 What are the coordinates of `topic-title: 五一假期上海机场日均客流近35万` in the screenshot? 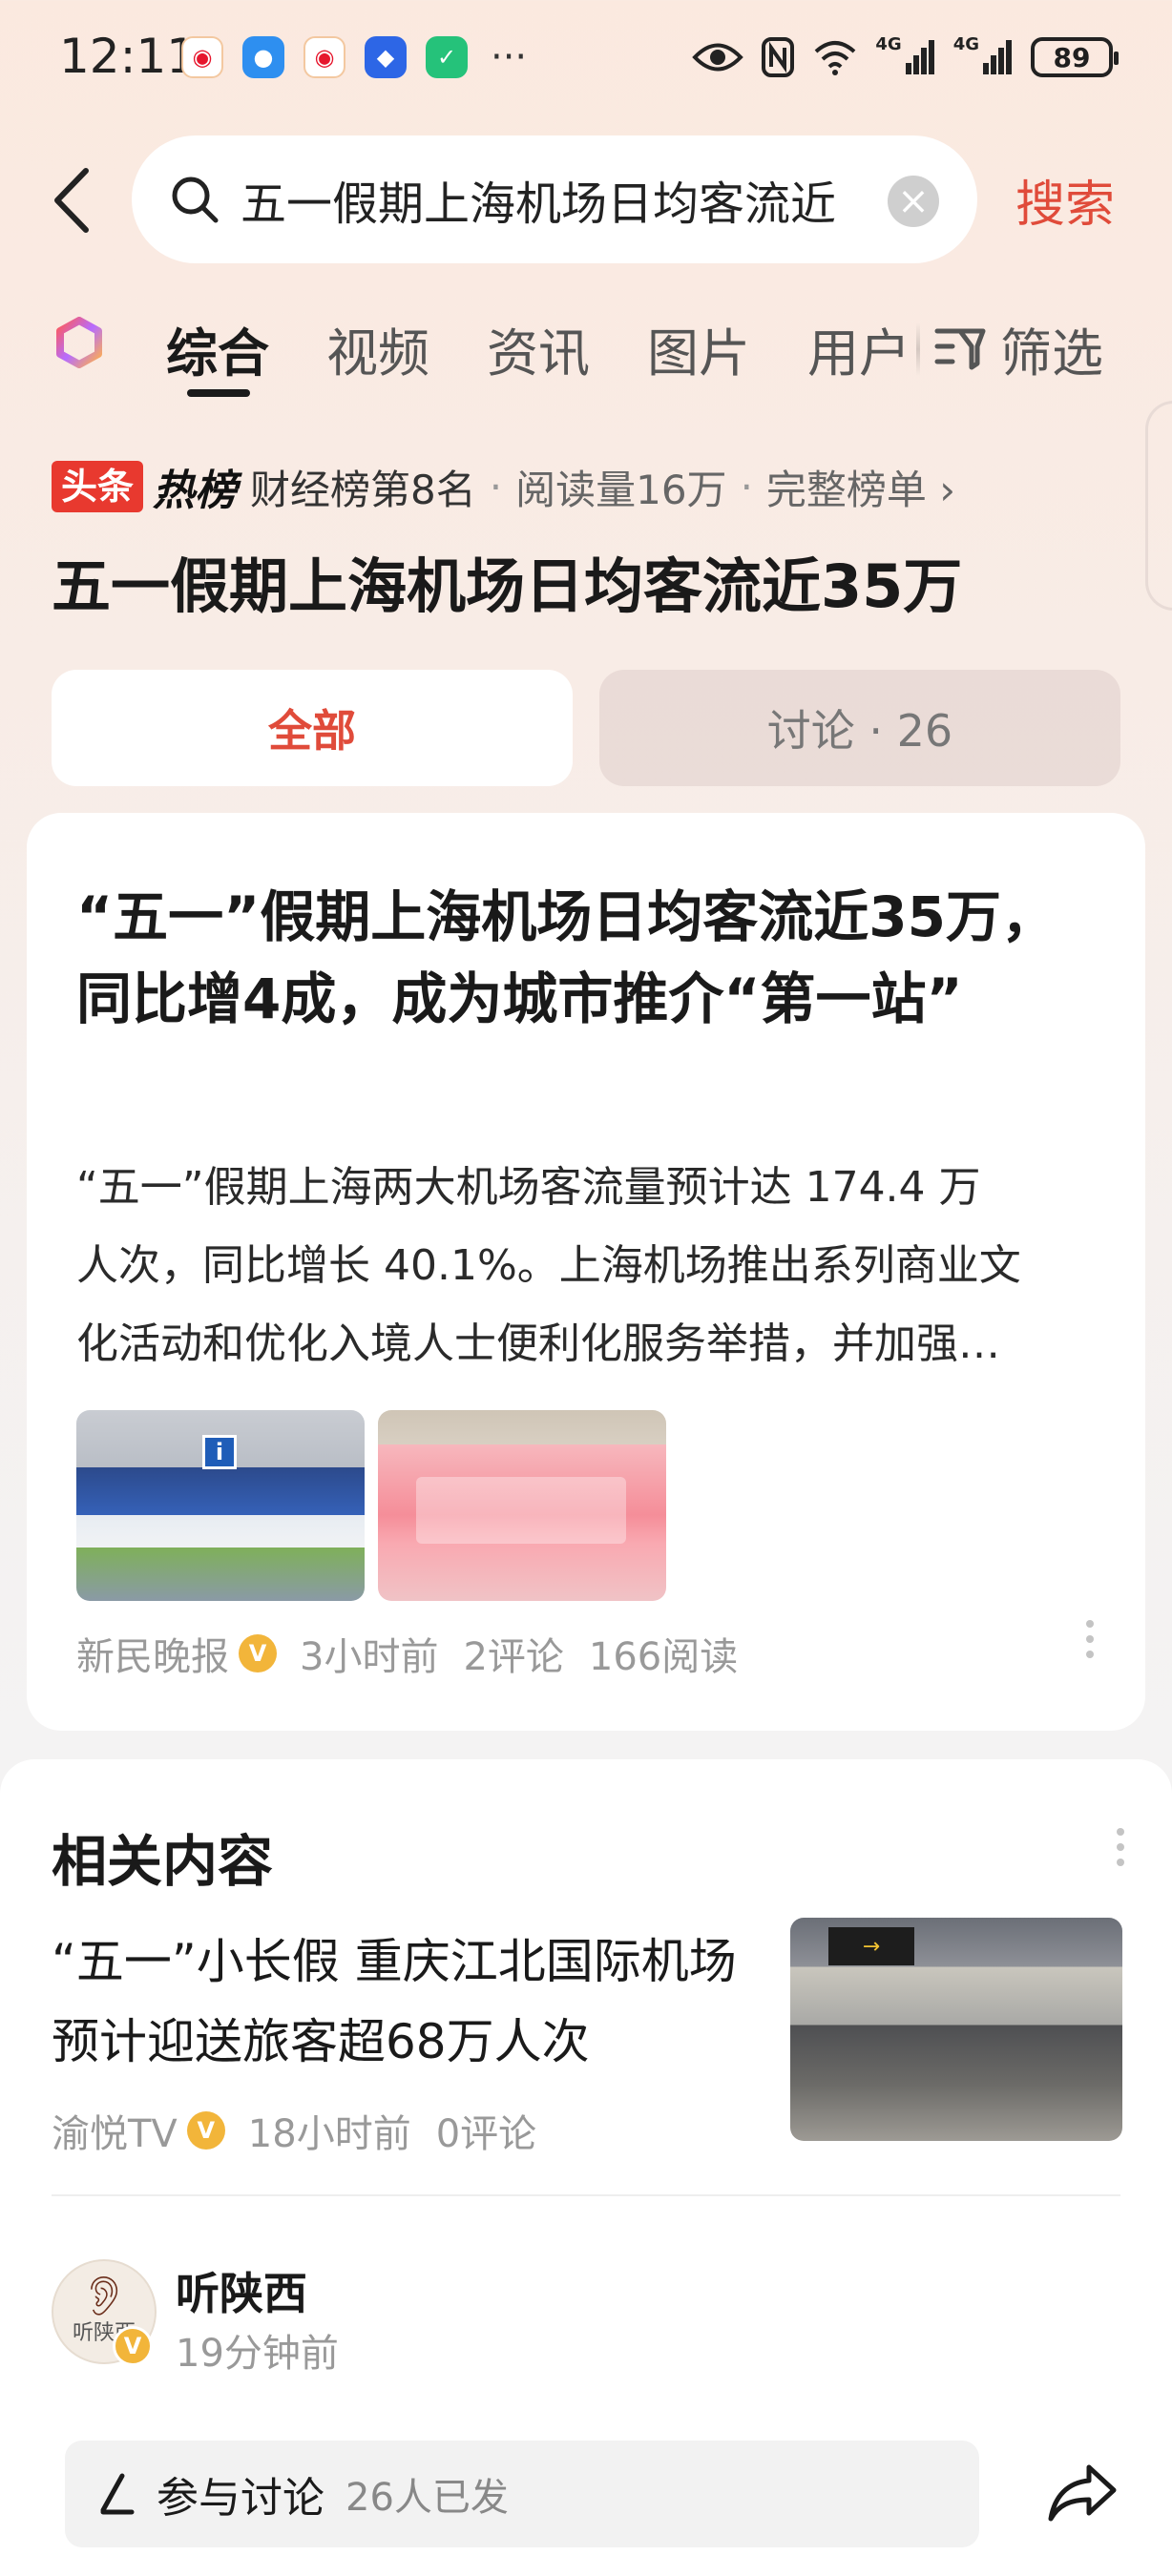 It's located at (507, 581).